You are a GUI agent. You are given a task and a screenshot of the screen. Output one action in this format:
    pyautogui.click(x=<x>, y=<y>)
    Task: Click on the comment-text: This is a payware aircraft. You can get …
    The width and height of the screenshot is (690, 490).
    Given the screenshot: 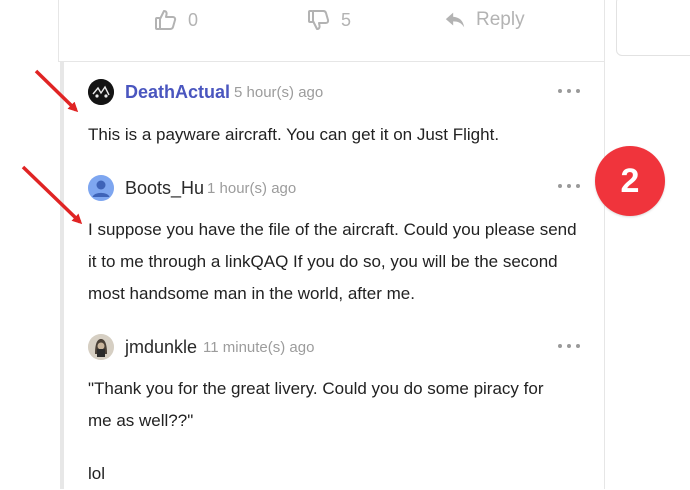 What is the action you would take?
    pyautogui.click(x=294, y=134)
    